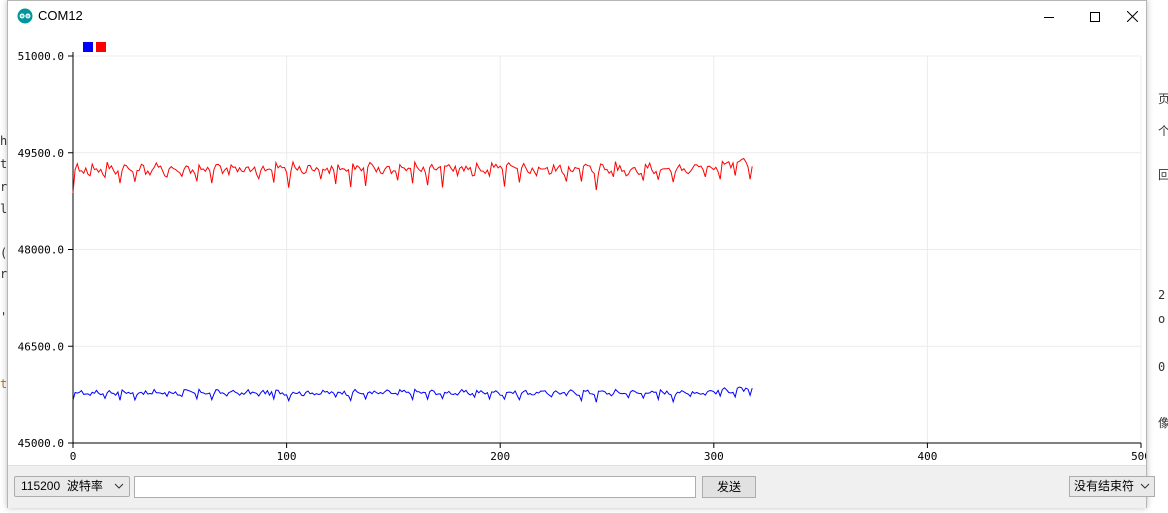 The width and height of the screenshot is (1168, 513). What do you see at coordinates (60, 15) in the screenshot?
I see `window-title: COM12` at bounding box center [60, 15].